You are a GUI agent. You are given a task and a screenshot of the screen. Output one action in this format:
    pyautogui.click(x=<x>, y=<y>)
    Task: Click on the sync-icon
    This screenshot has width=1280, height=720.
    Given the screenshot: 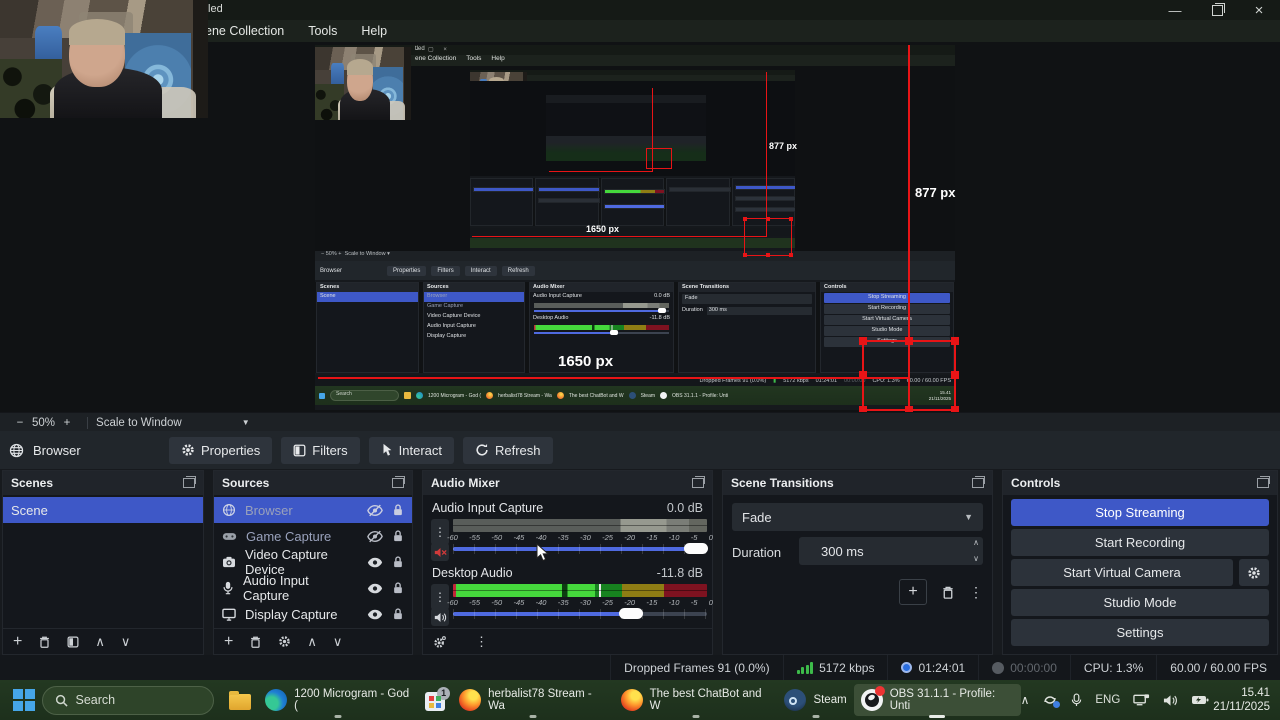 What is the action you would take?
    pyautogui.click(x=1051, y=700)
    